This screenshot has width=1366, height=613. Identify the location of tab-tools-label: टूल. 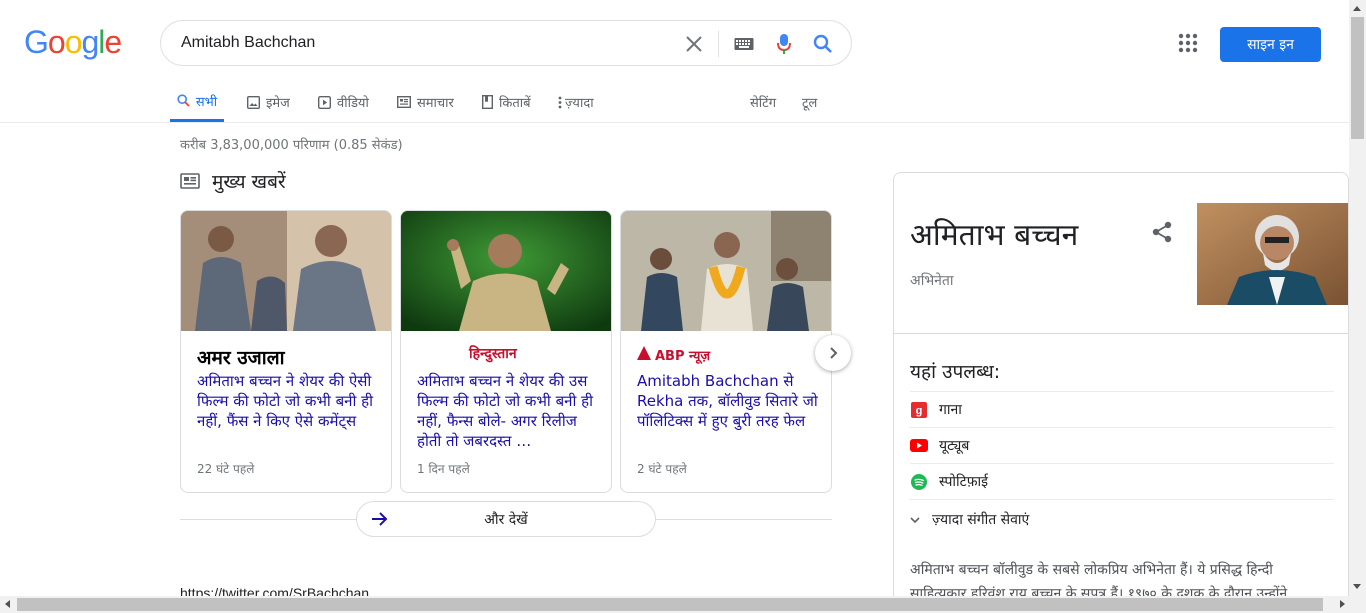
(810, 103).